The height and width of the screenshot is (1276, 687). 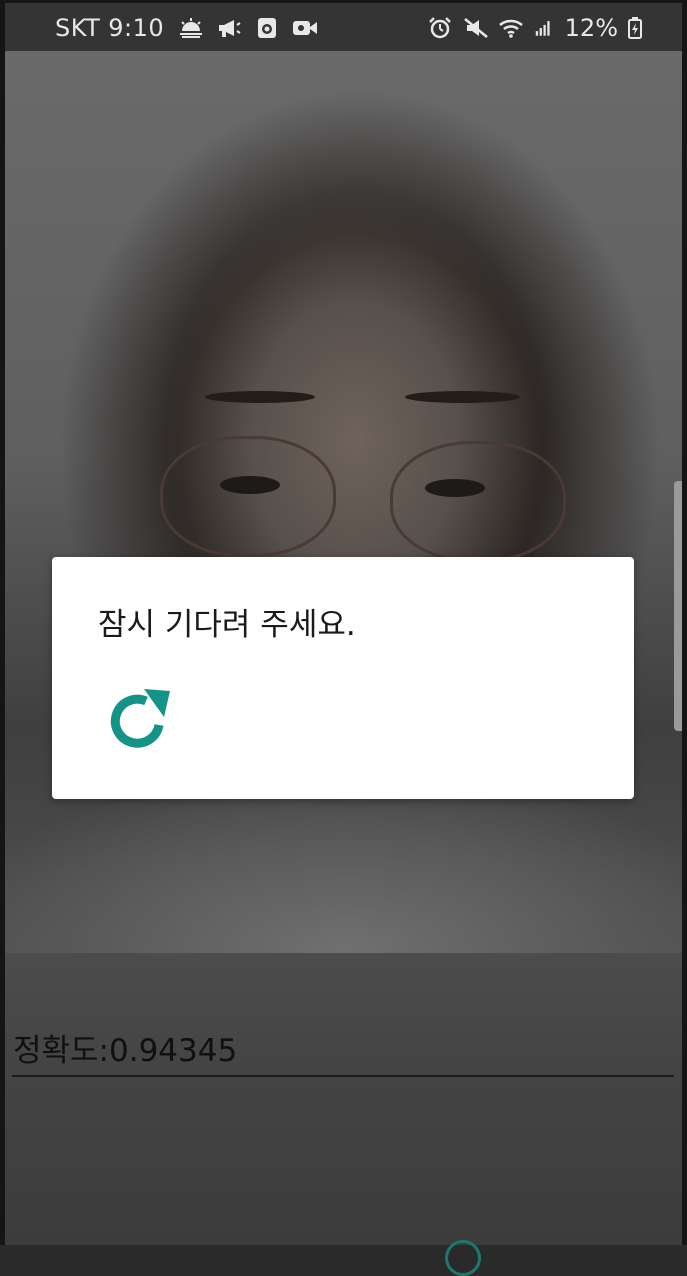 I want to click on refresh-icon, so click(x=140, y=718).